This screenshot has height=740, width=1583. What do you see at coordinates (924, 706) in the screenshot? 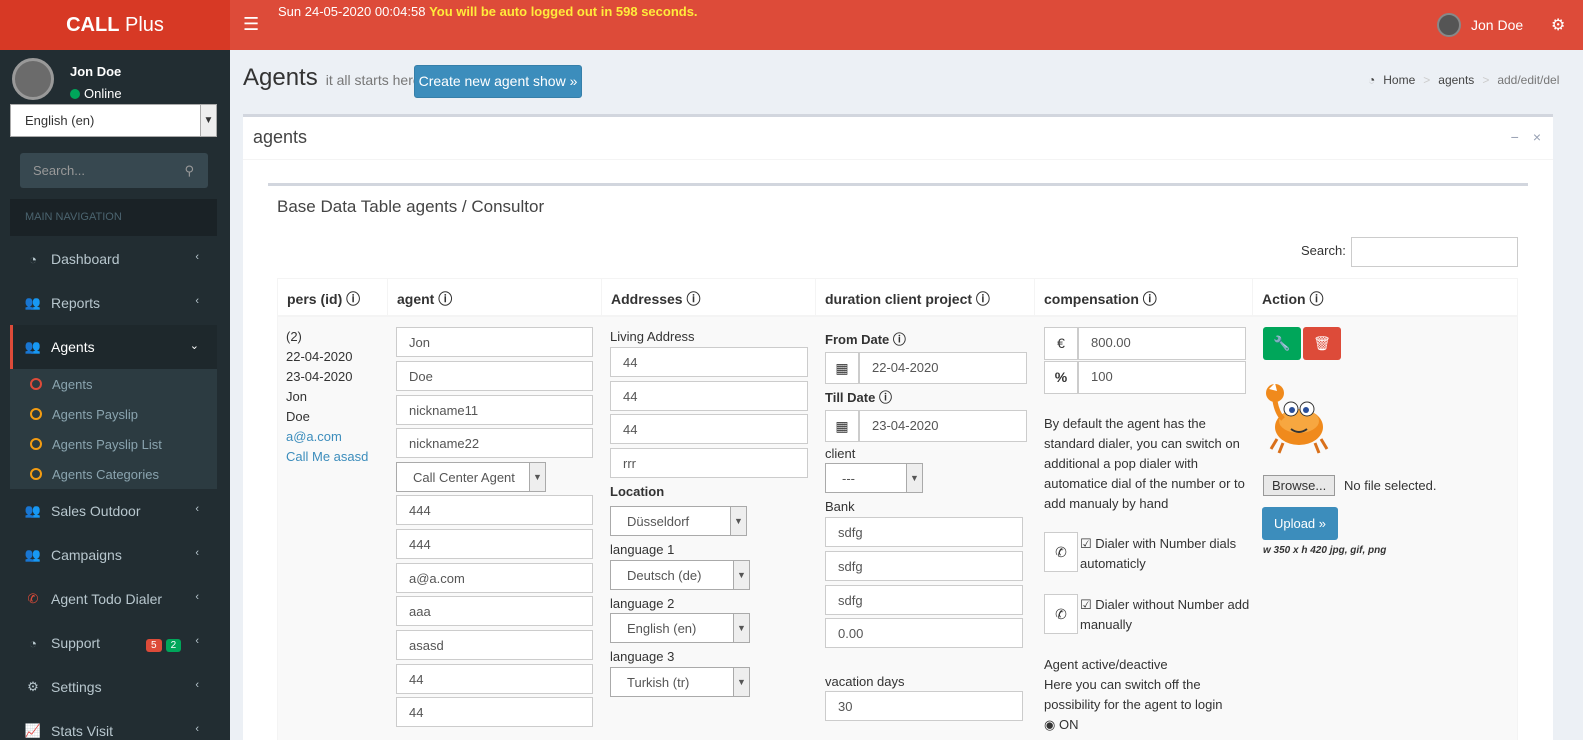
I see `vacation-days-field: 30` at bounding box center [924, 706].